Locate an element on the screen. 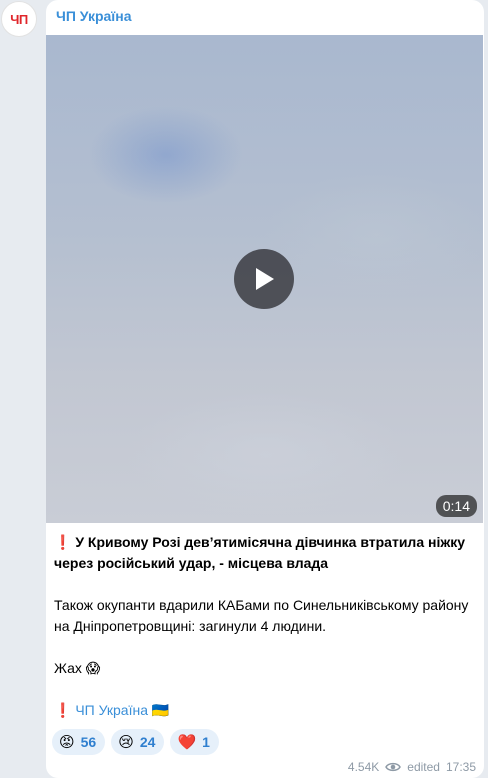 The height and width of the screenshot is (778, 488). channel-avatar: ЧП is located at coordinates (19, 19).